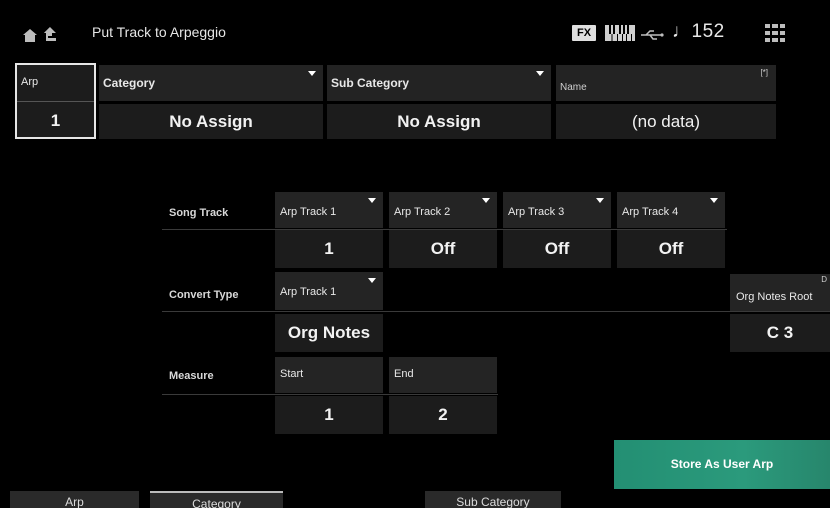  I want to click on arp-track-3-label: Arp Track 3, so click(536, 212).